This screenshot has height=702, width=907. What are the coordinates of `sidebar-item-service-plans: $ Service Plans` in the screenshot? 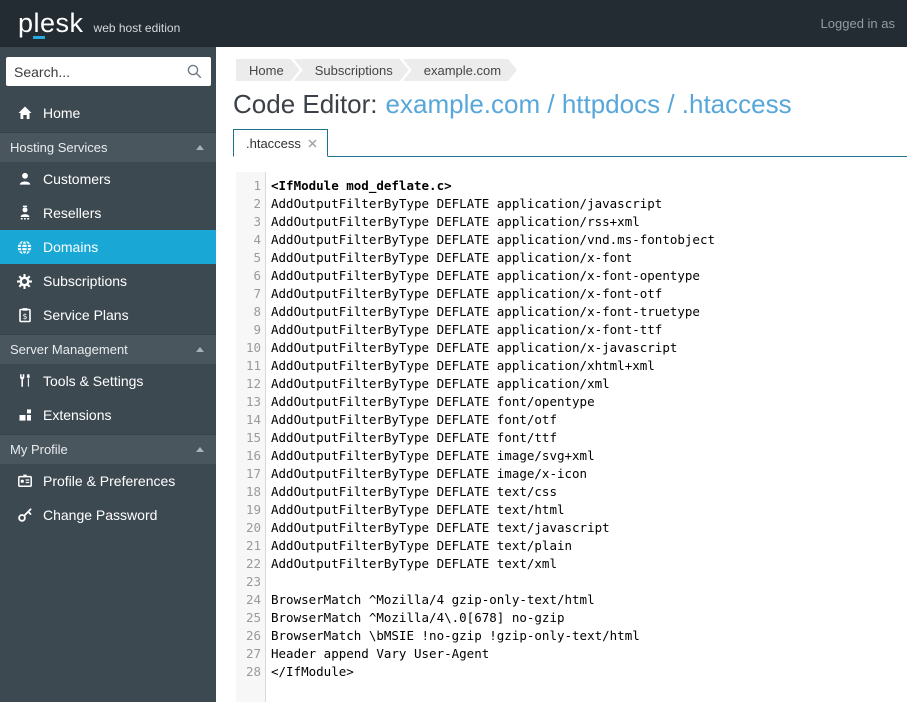 It's located at (108, 315).